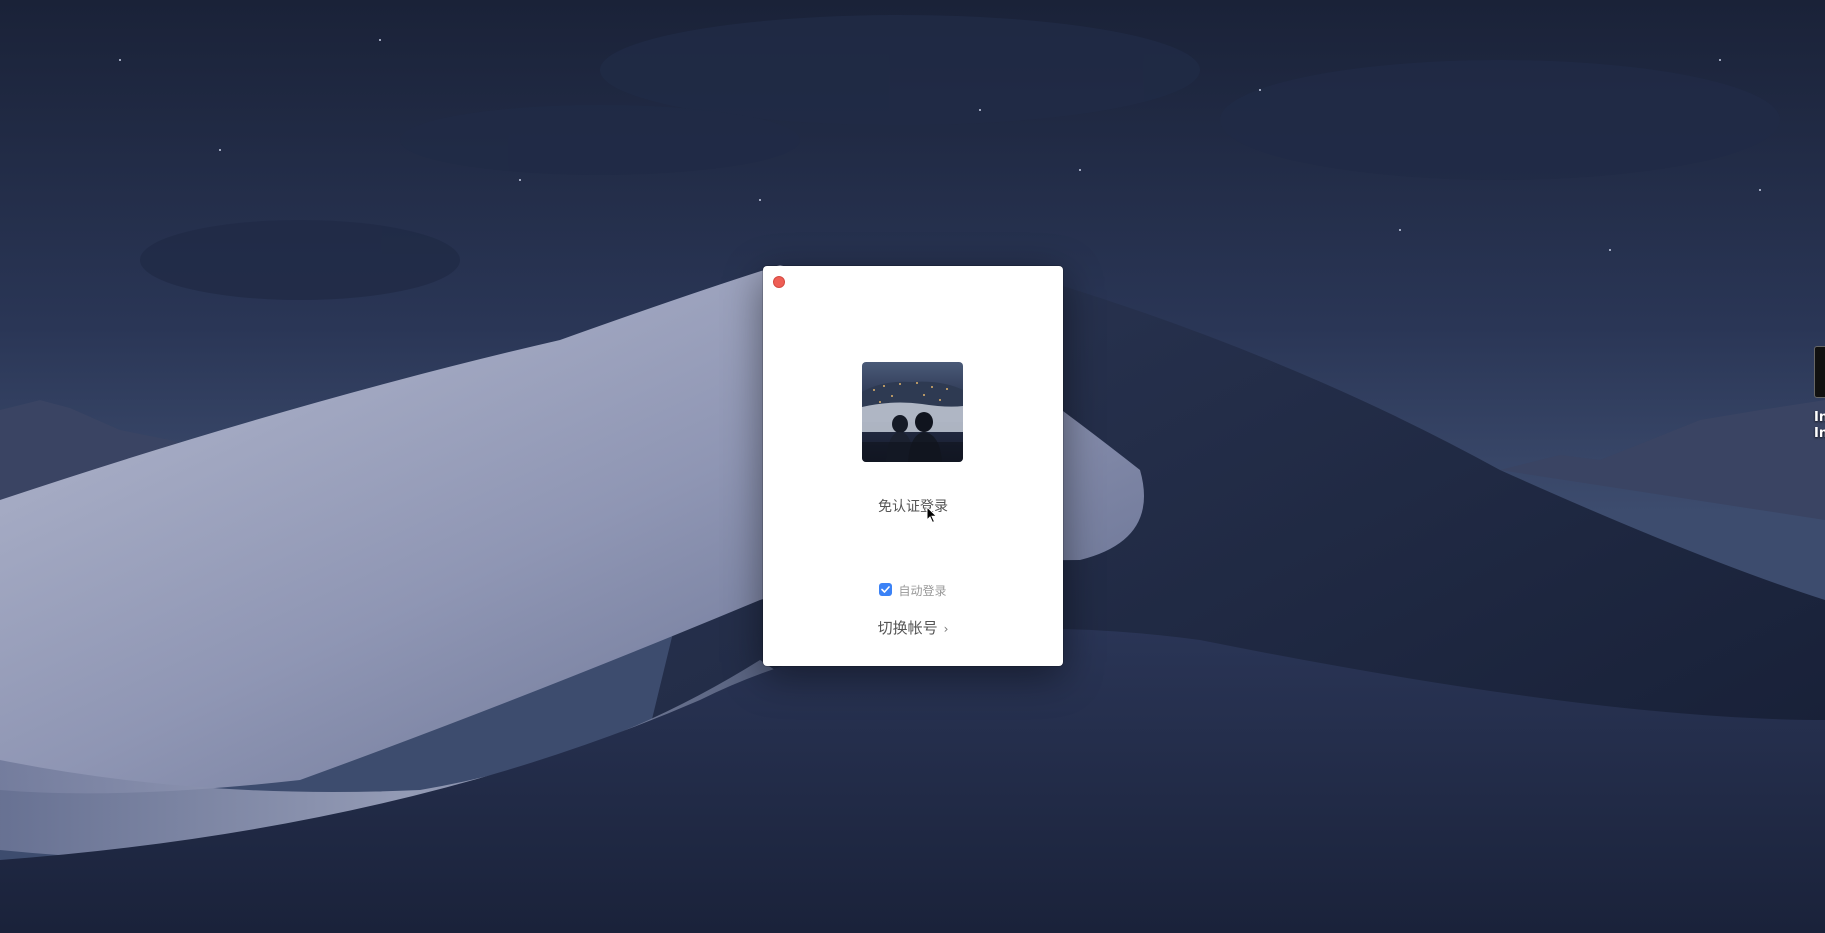 The width and height of the screenshot is (1825, 933). I want to click on pointer-cursor-icon, so click(932, 515).